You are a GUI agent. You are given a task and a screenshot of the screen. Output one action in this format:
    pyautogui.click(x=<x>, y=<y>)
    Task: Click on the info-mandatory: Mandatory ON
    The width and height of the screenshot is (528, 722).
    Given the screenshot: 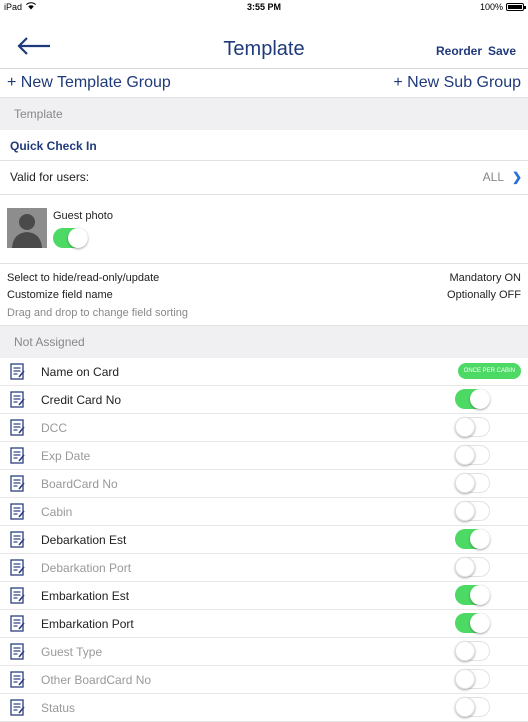 What is the action you would take?
    pyautogui.click(x=485, y=278)
    